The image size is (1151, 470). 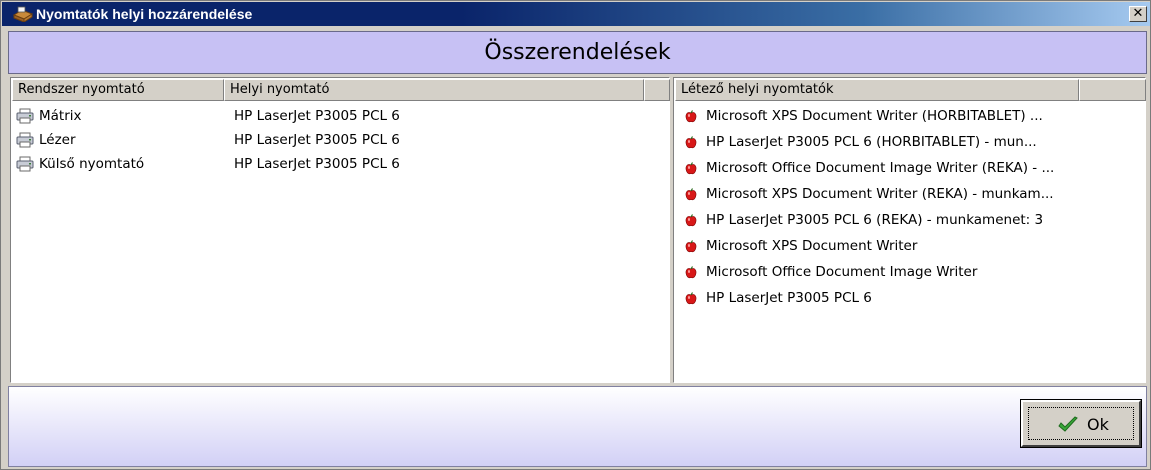 I want to click on printer-box-icon, so click(x=23, y=14).